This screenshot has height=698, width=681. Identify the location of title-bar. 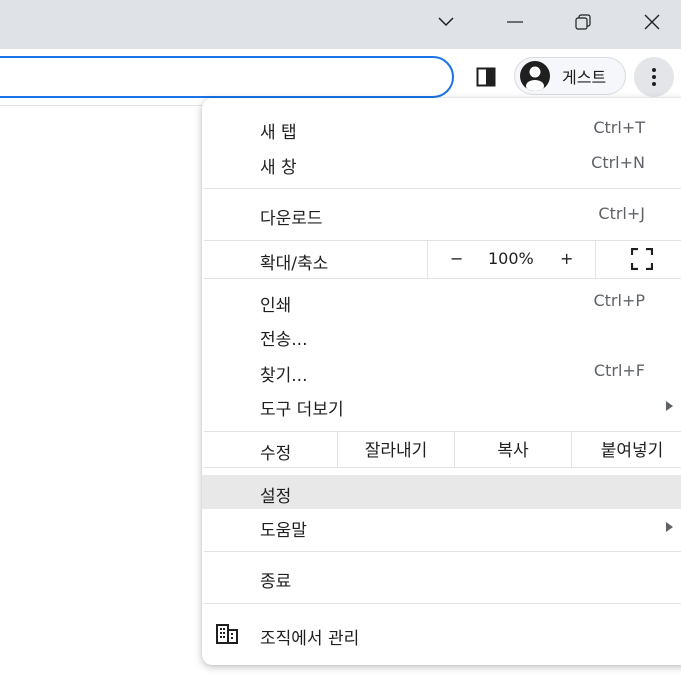
(340, 24).